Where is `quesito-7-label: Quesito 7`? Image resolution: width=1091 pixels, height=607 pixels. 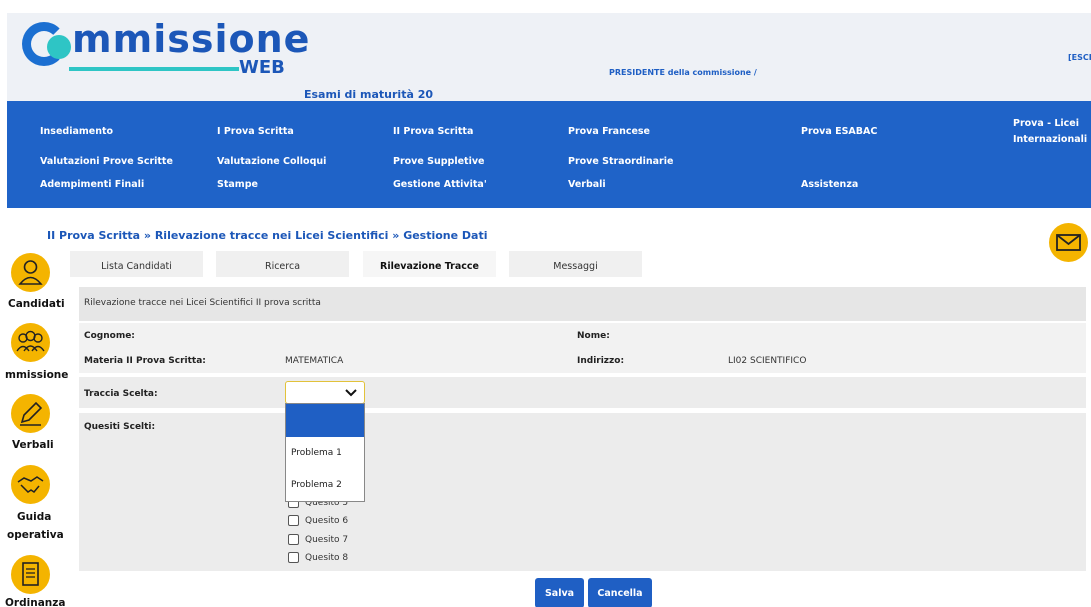
quesito-7-label: Quesito 7 is located at coordinates (327, 539).